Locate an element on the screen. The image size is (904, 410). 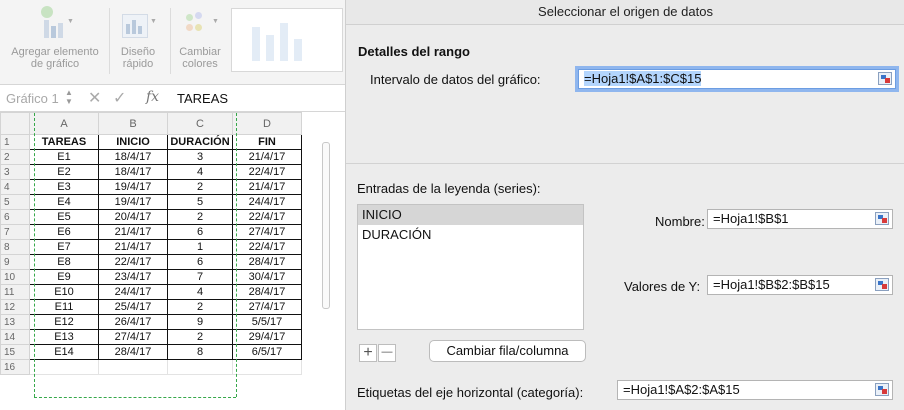
cell-a: TAREAS is located at coordinates (64, 142).